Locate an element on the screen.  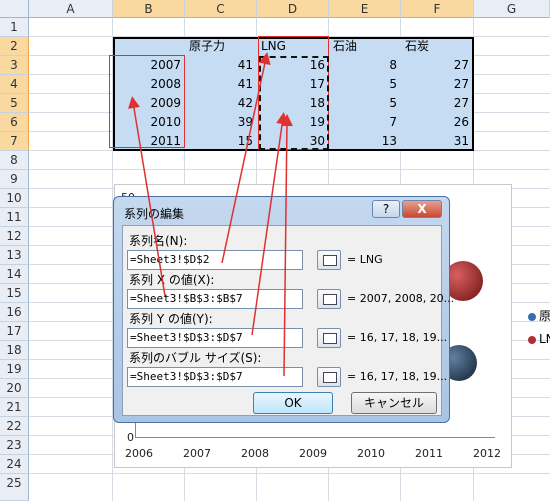
arrow-size-to-values is located at coordinates (286, 245).